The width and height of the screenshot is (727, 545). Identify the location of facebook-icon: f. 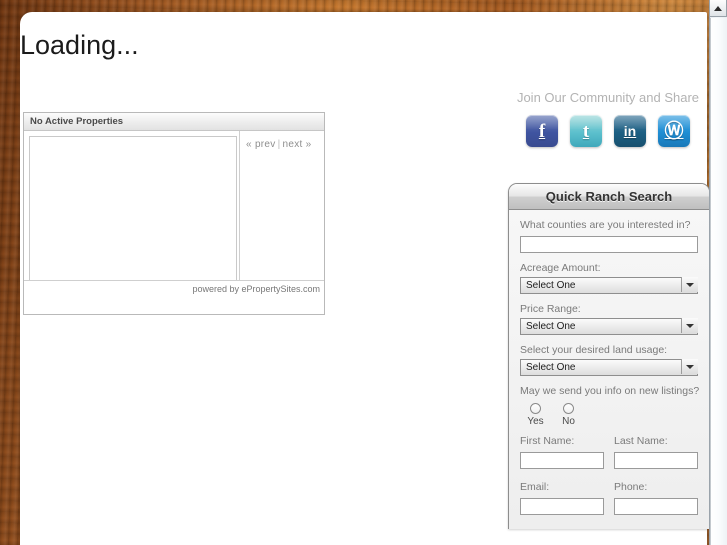
(542, 131).